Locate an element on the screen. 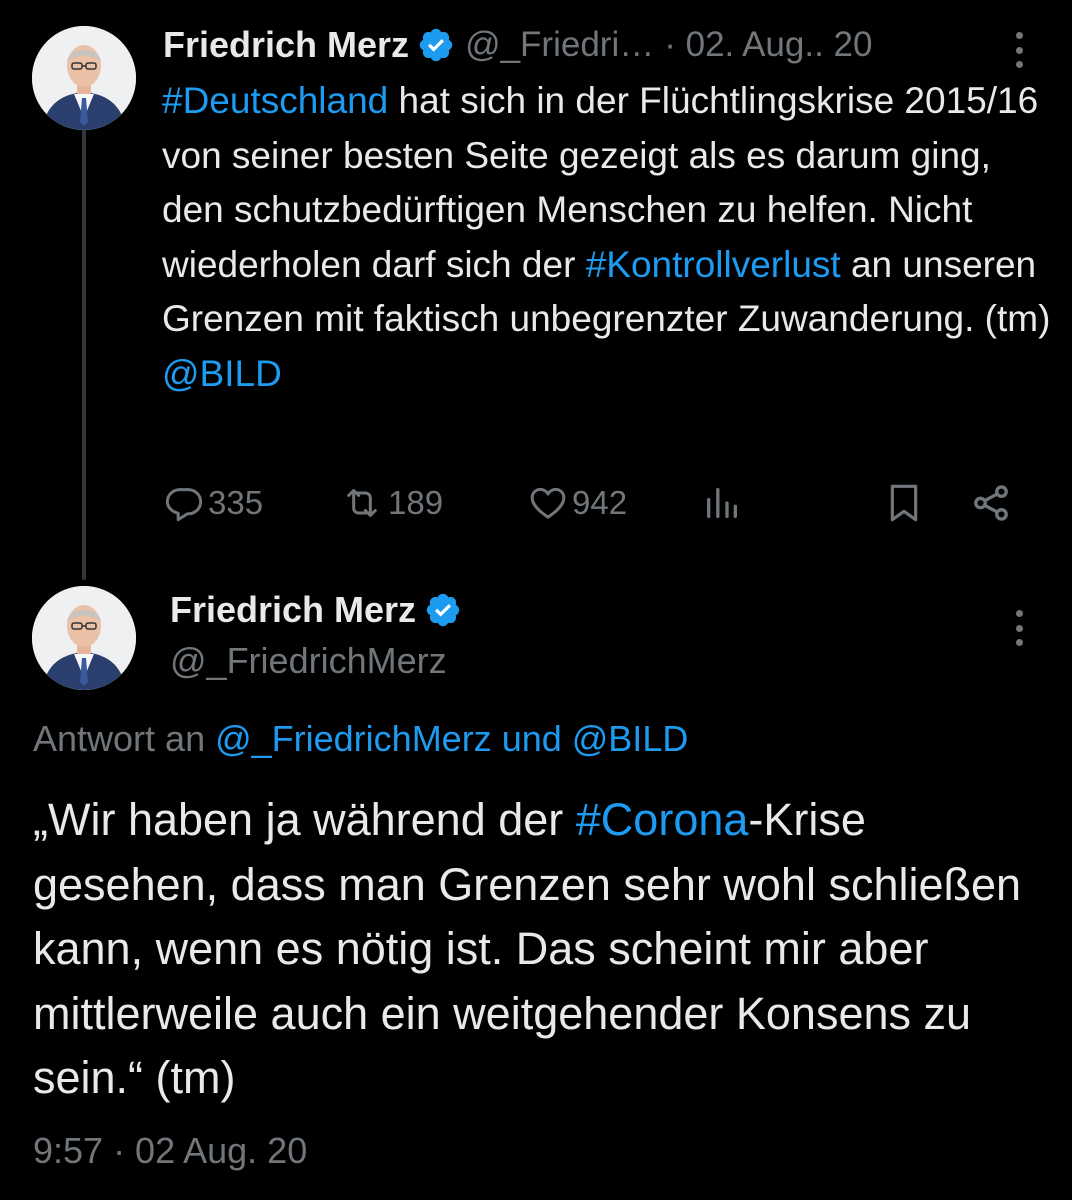 The height and width of the screenshot is (1200, 1072). bookmark-button is located at coordinates (904, 503).